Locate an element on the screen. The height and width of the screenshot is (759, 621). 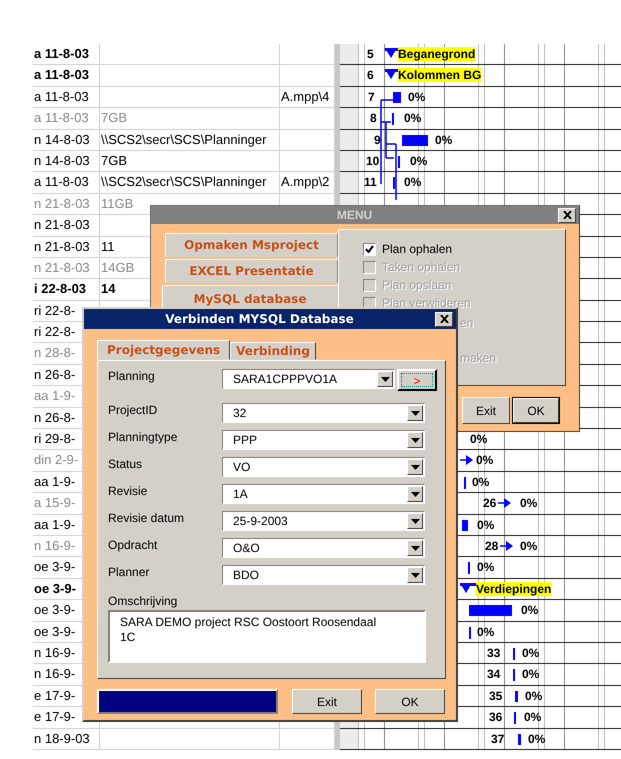
description-field: SARA DEMO project RSC Oostoort Roosendaal 1C is located at coordinates (267, 636).